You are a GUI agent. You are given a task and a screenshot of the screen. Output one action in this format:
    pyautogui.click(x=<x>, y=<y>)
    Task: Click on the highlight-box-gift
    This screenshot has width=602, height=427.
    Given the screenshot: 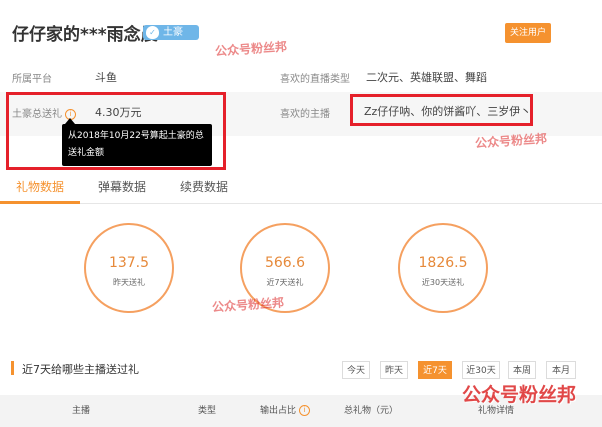 What is the action you would take?
    pyautogui.click(x=116, y=131)
    